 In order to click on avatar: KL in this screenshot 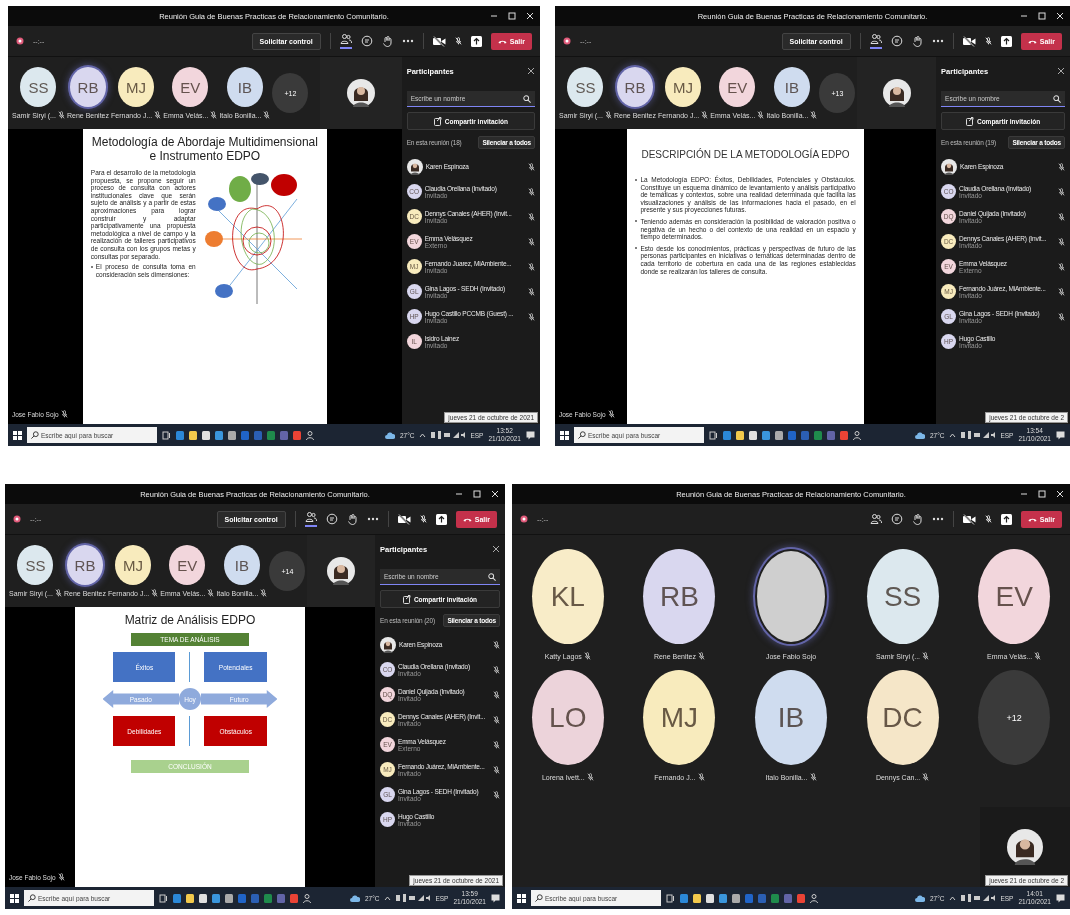, I will do `click(567, 596)`.